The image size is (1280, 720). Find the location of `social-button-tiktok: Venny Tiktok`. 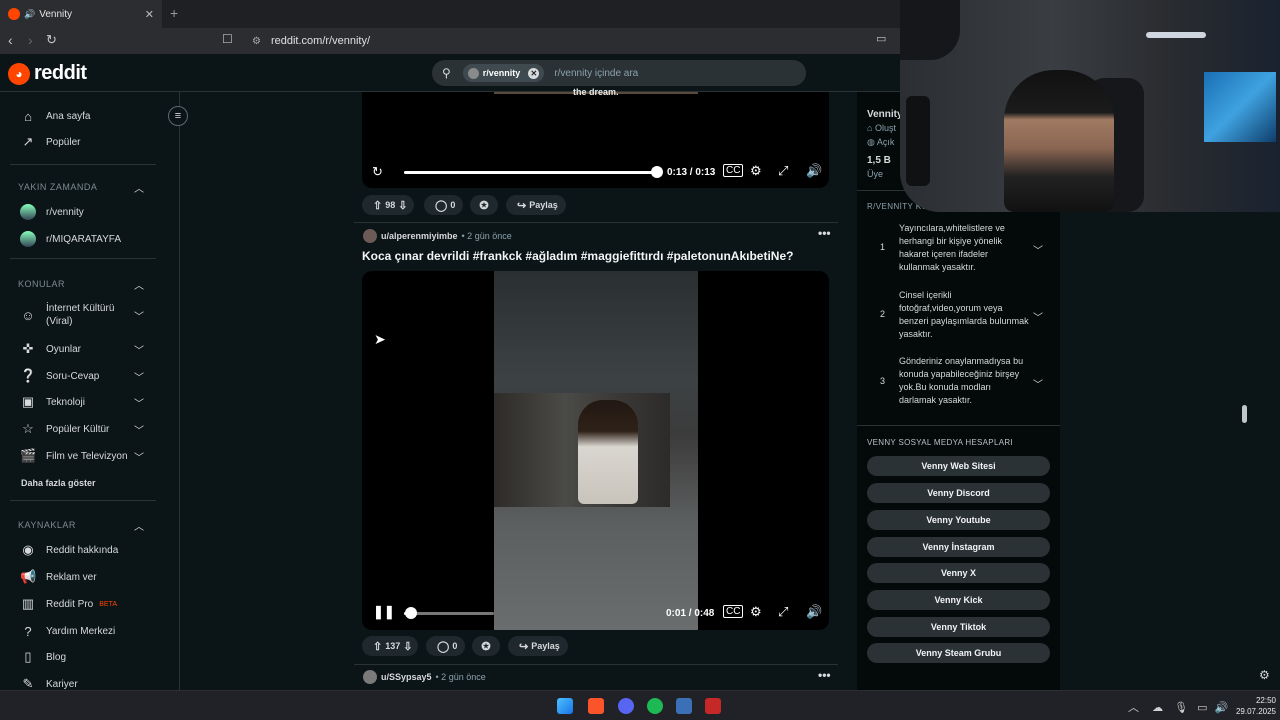

social-button-tiktok: Venny Tiktok is located at coordinates (958, 627).